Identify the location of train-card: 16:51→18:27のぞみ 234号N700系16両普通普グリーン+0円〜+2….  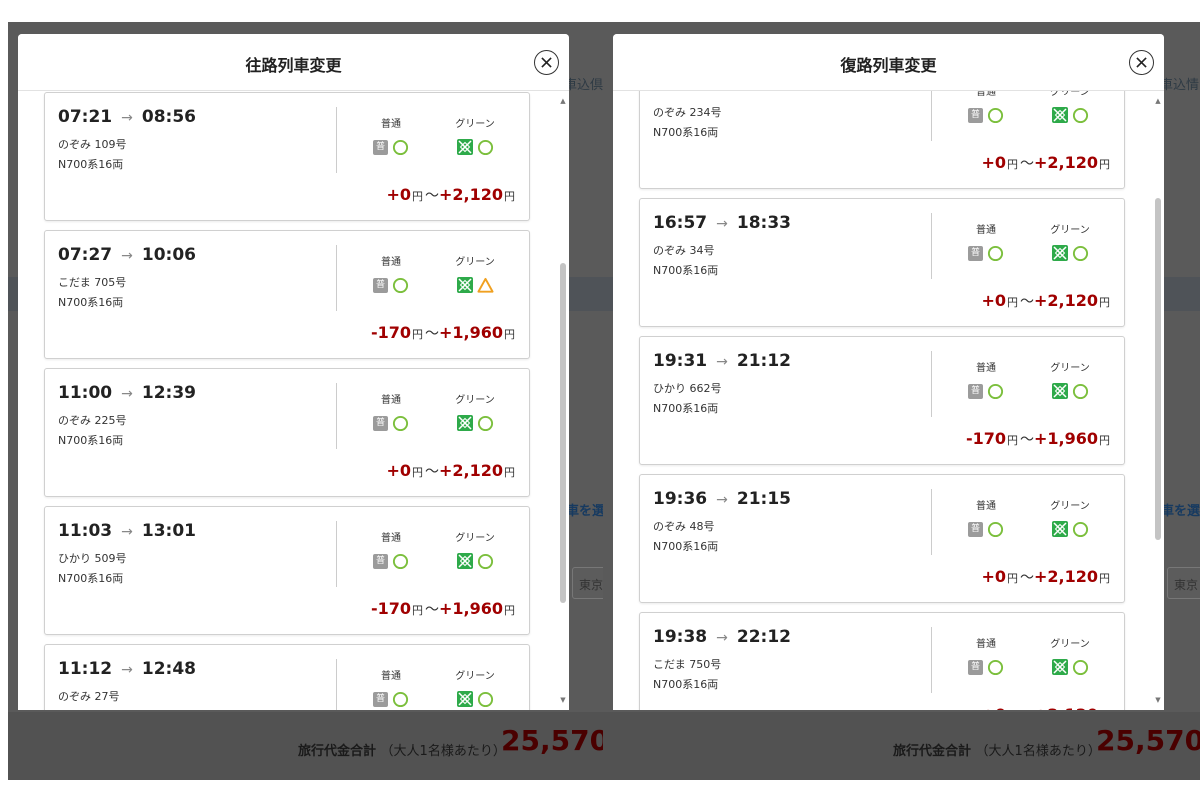
(882, 140).